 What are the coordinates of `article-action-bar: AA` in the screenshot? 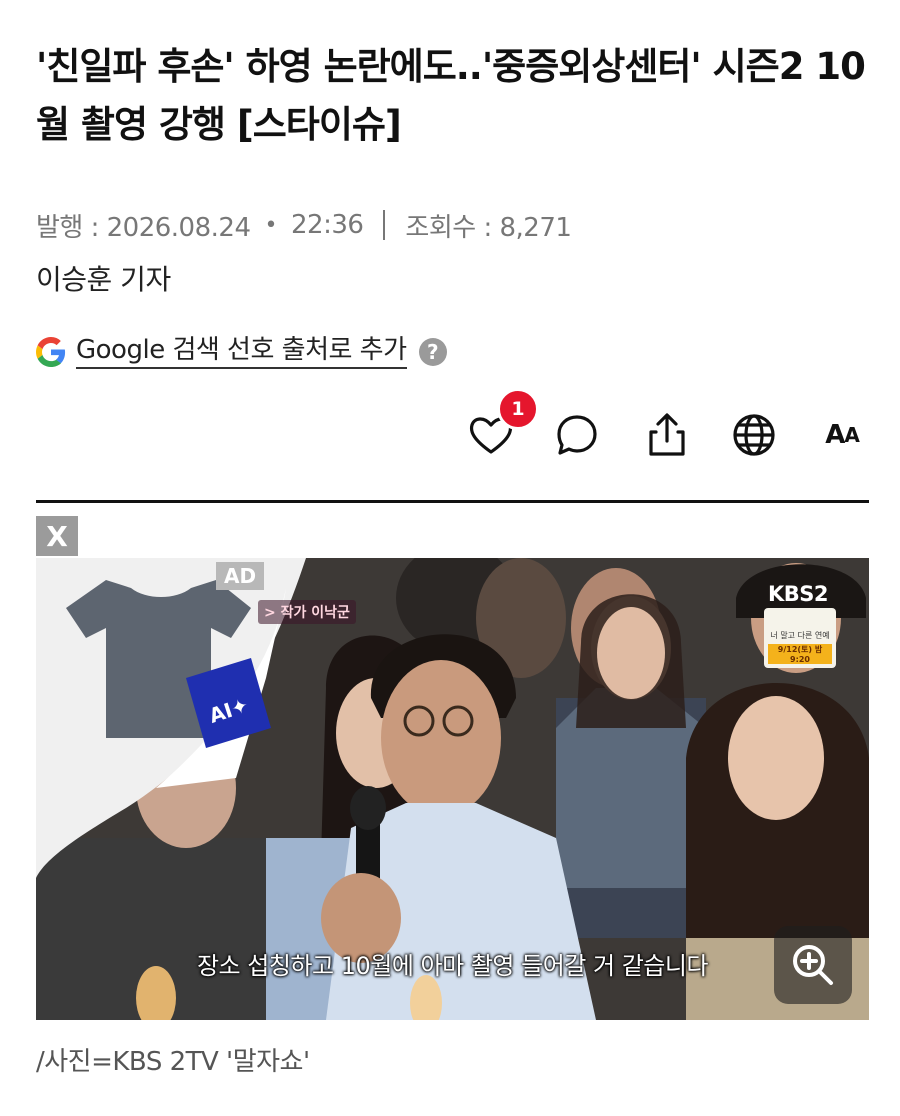 It's located at (450, 437).